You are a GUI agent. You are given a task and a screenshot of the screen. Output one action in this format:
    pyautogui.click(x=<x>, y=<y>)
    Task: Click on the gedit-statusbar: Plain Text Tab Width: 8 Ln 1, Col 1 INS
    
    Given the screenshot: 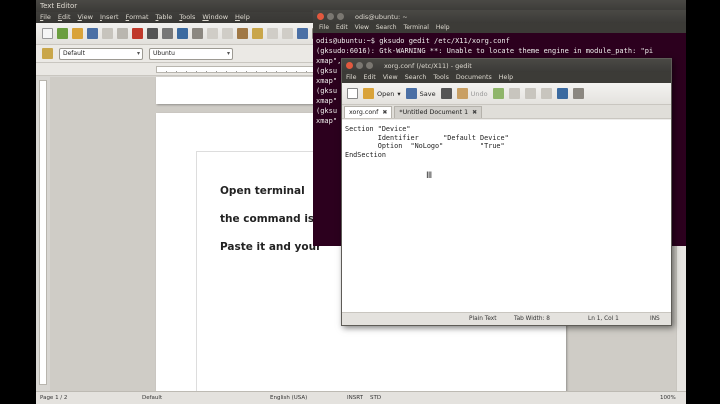 What is the action you would take?
    pyautogui.click(x=506, y=318)
    